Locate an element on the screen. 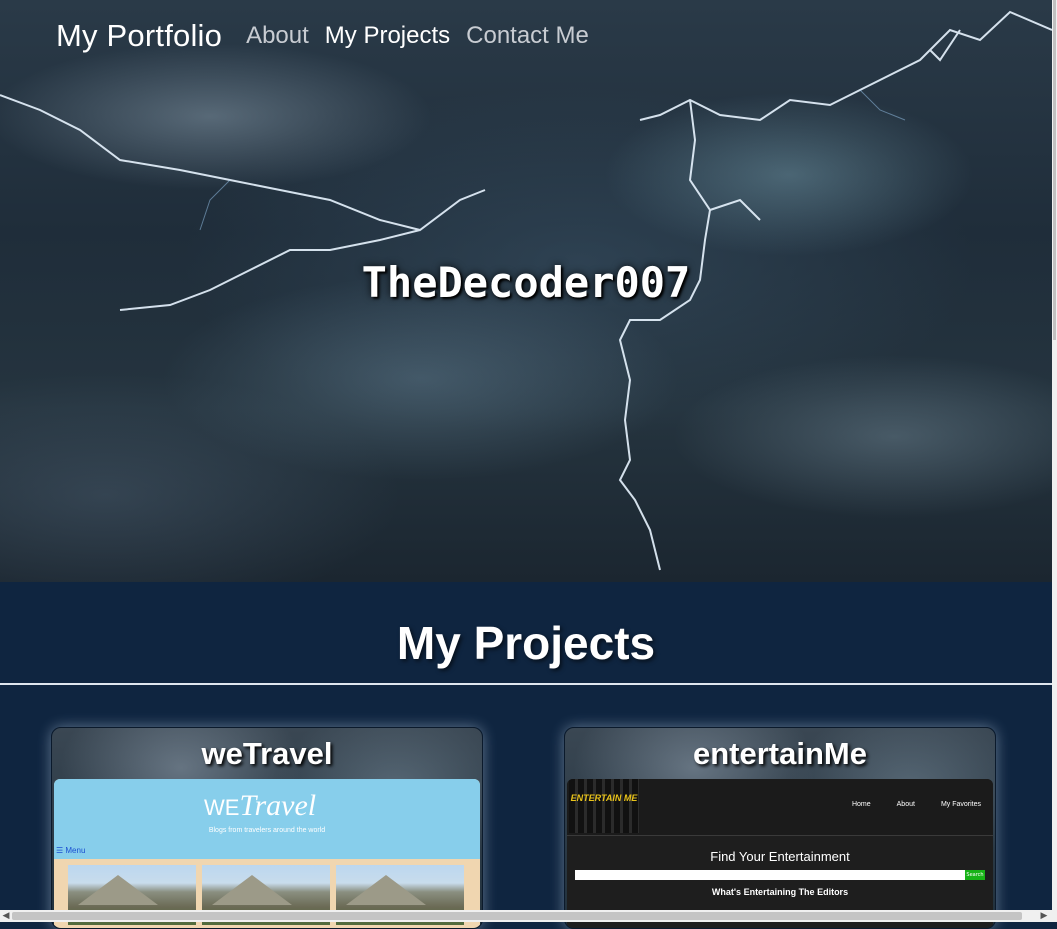 The width and height of the screenshot is (1057, 929). wetravel-logo: WETravel is located at coordinates (260, 805).